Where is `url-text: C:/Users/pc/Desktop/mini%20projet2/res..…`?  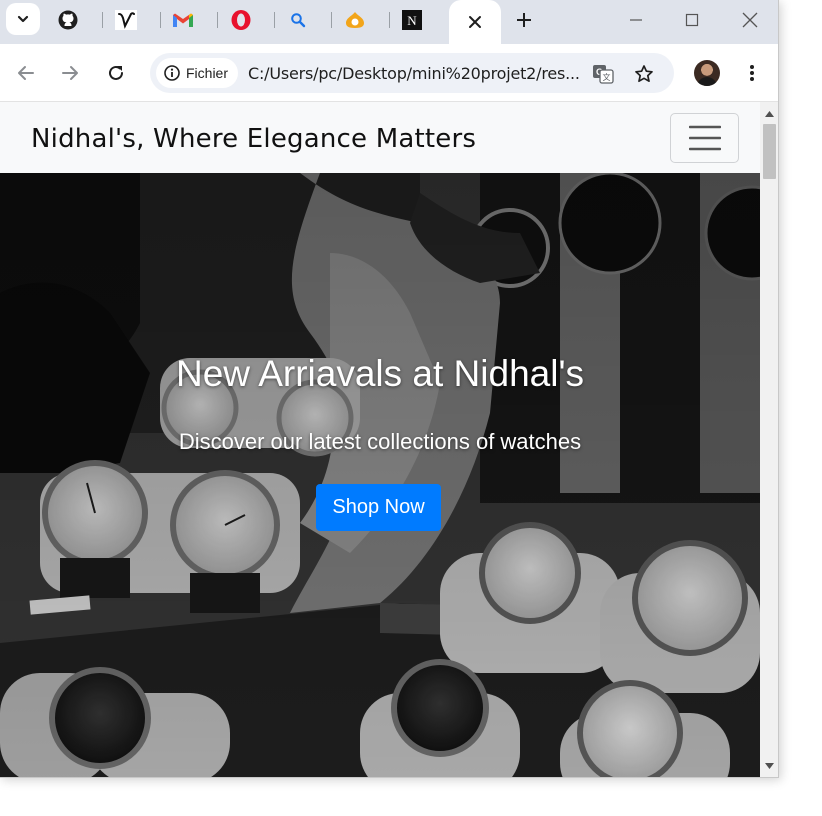 url-text: C:/Users/pc/Desktop/mini%20projet2/res..… is located at coordinates (416, 73).